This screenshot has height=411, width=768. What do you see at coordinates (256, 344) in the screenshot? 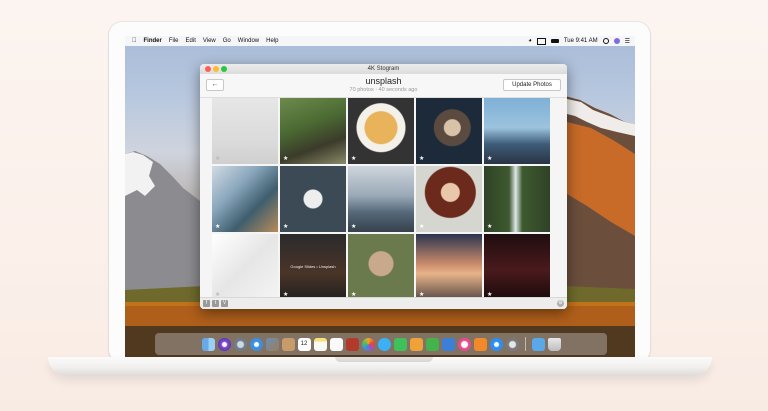
I see `safari-icon` at bounding box center [256, 344].